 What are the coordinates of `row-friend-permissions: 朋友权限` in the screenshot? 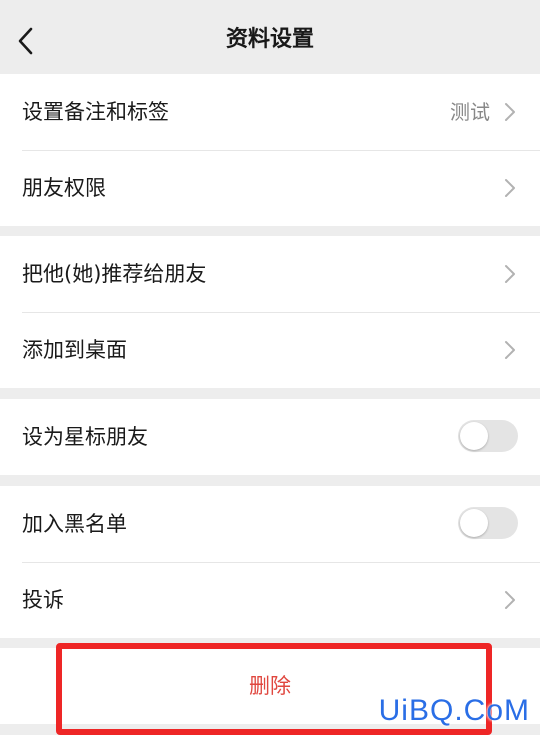 It's located at (270, 188).